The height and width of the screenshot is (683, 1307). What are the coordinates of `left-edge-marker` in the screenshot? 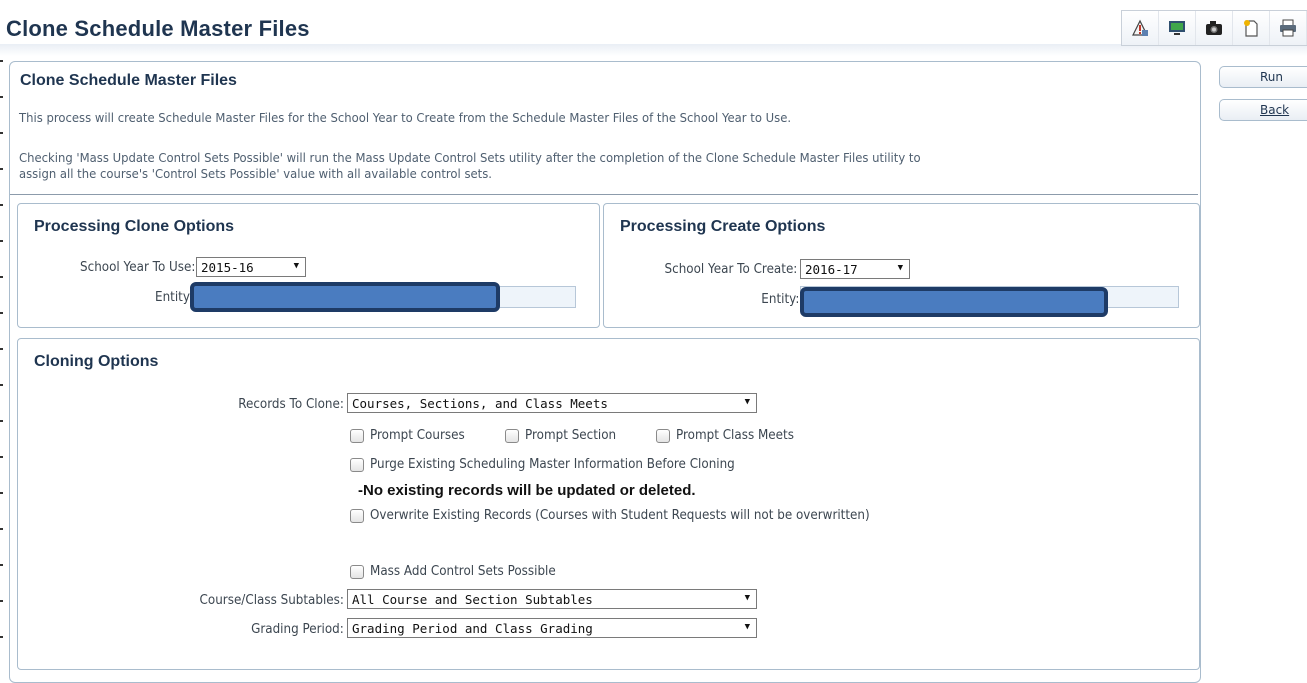 It's located at (1, 358).